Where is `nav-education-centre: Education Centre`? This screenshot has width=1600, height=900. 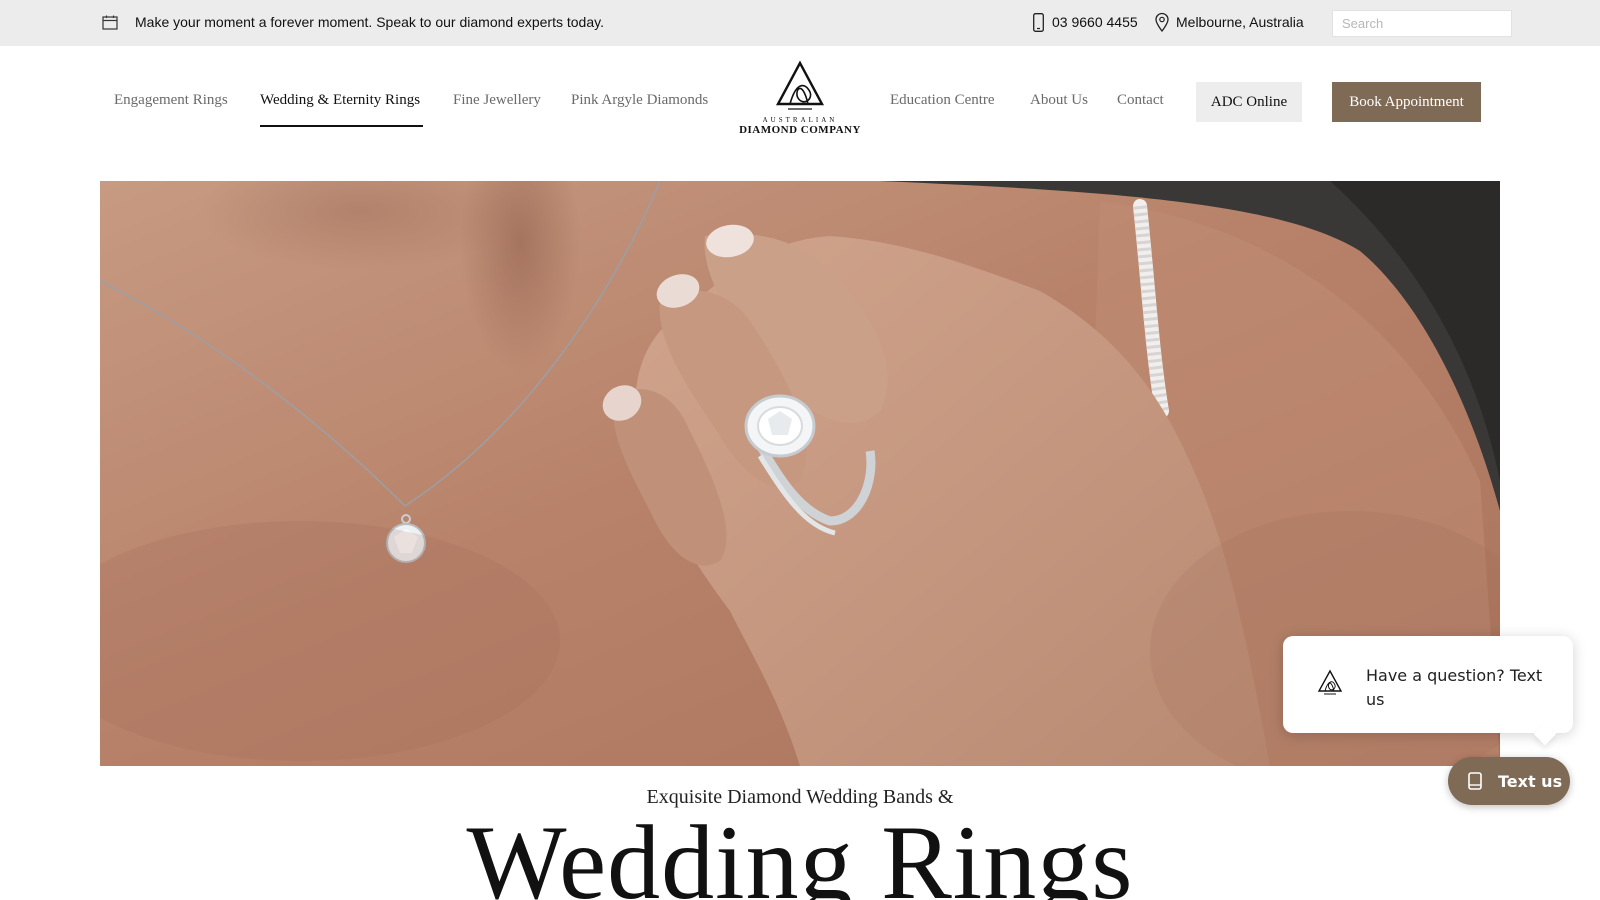 nav-education-centre: Education Centre is located at coordinates (942, 100).